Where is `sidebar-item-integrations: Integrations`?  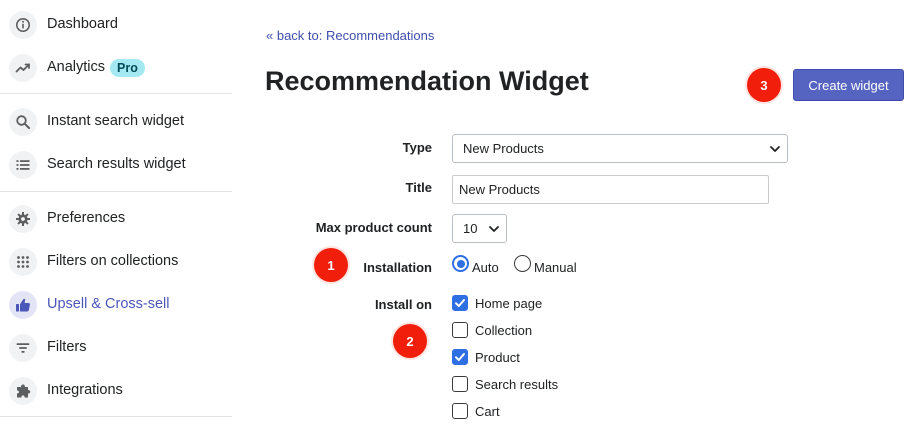 sidebar-item-integrations: Integrations is located at coordinates (116, 391).